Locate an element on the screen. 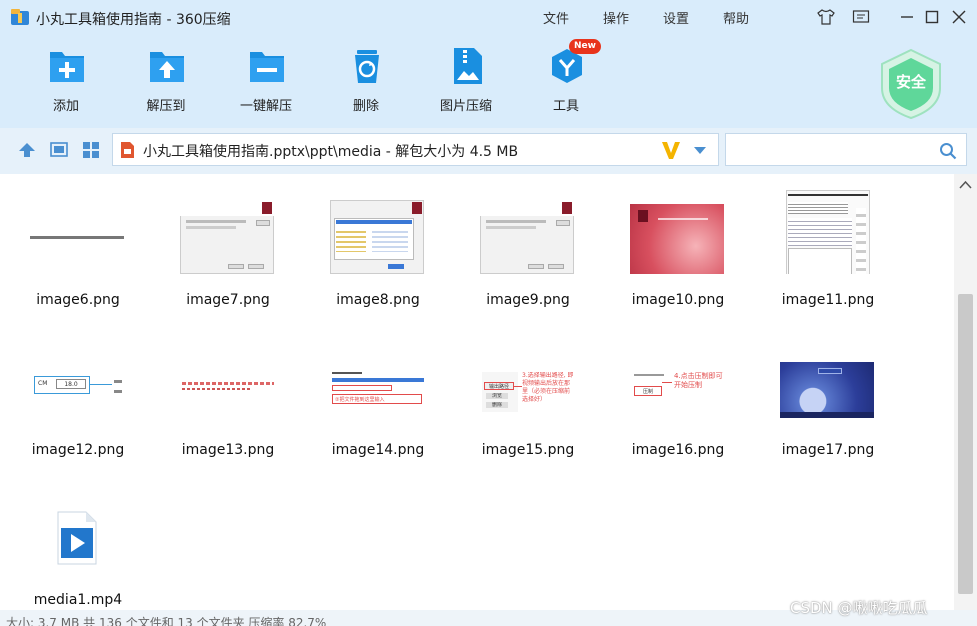 The width and height of the screenshot is (977, 626). thumb-note: ②把文件拖到这里输入 is located at coordinates (377, 399).